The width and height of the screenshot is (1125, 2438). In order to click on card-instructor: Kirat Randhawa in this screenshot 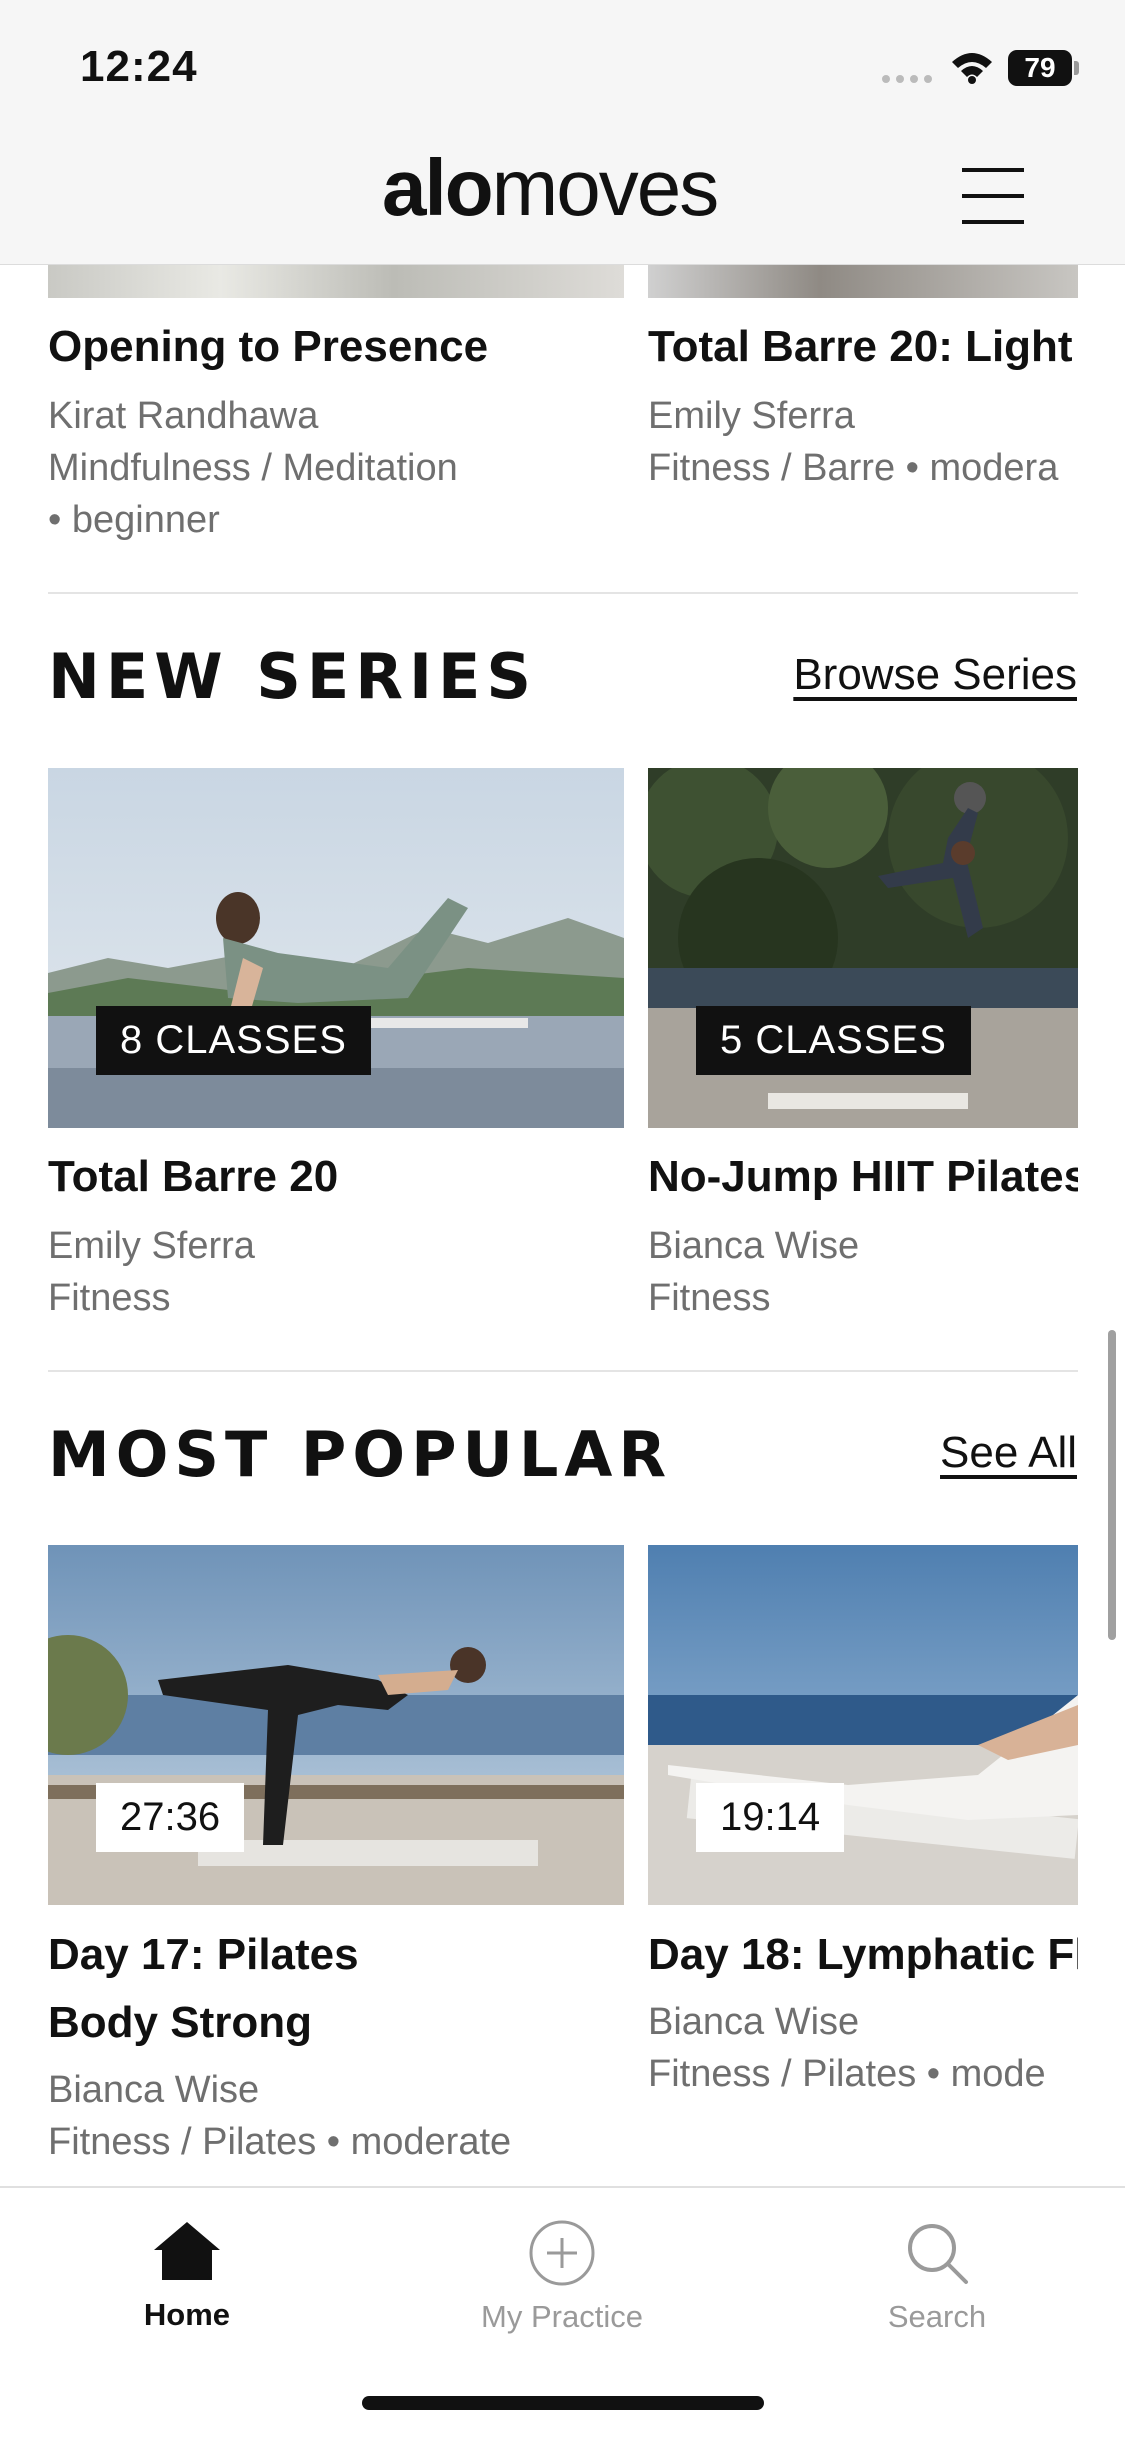, I will do `click(183, 416)`.